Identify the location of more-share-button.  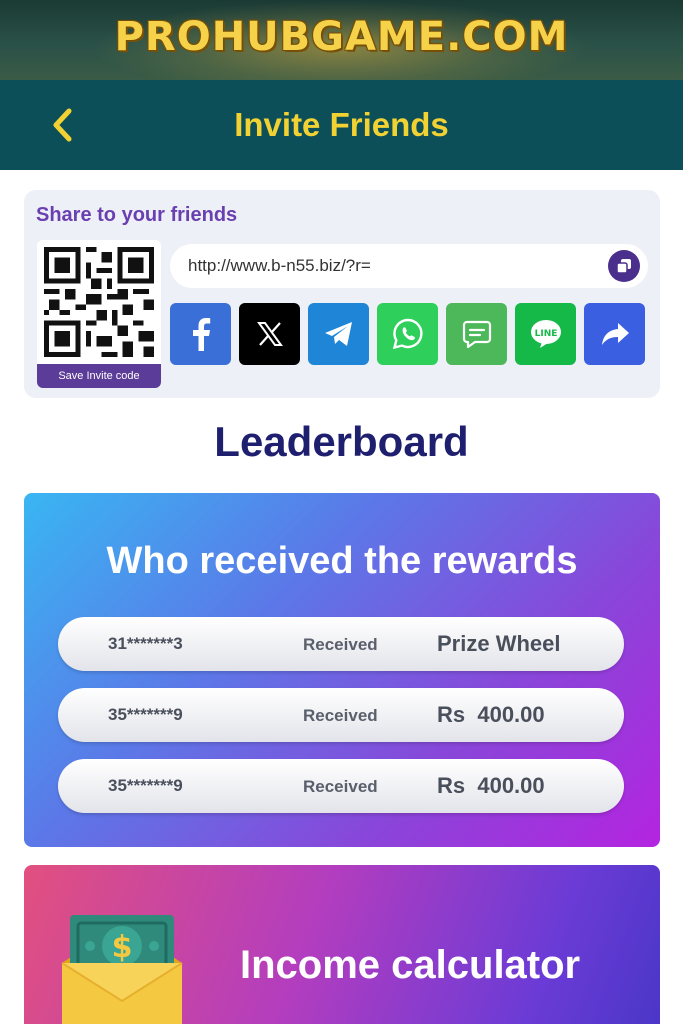
(614, 334).